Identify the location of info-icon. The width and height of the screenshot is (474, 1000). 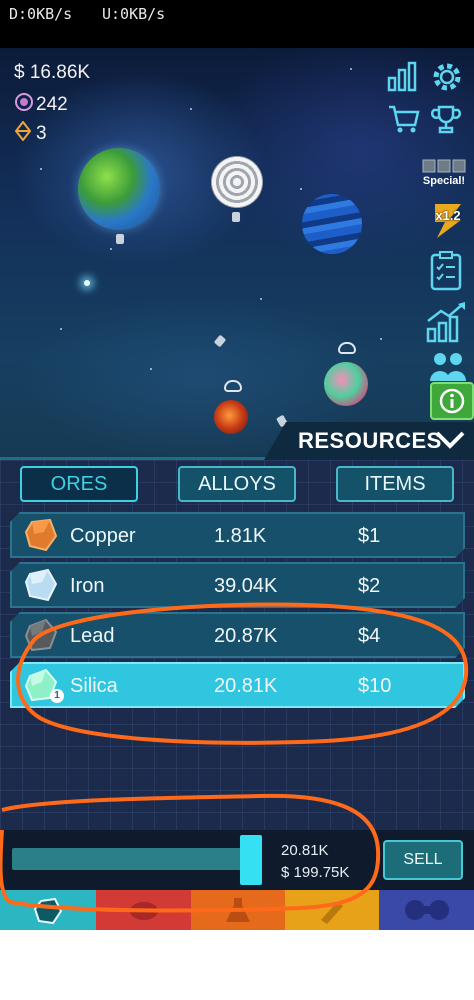
(452, 401).